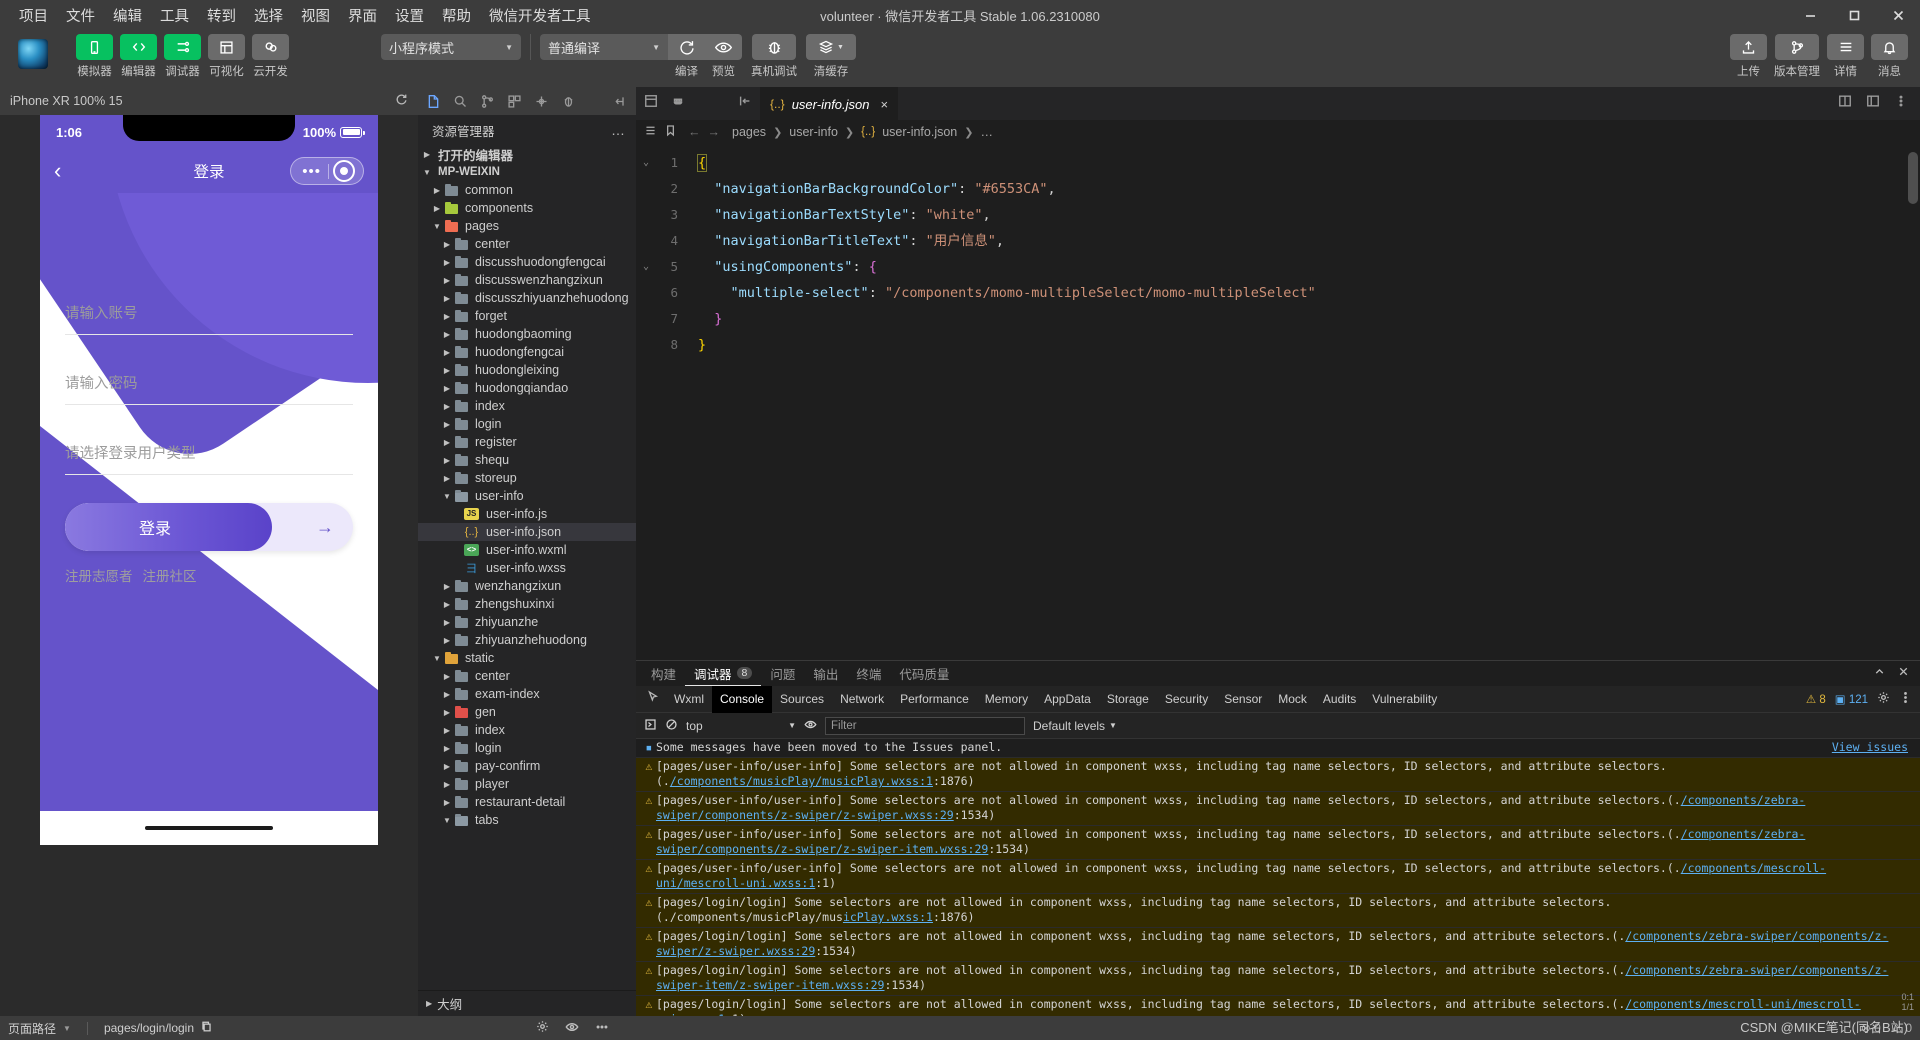 The image size is (1920, 1040). I want to click on capsule-button: •••, so click(327, 171).